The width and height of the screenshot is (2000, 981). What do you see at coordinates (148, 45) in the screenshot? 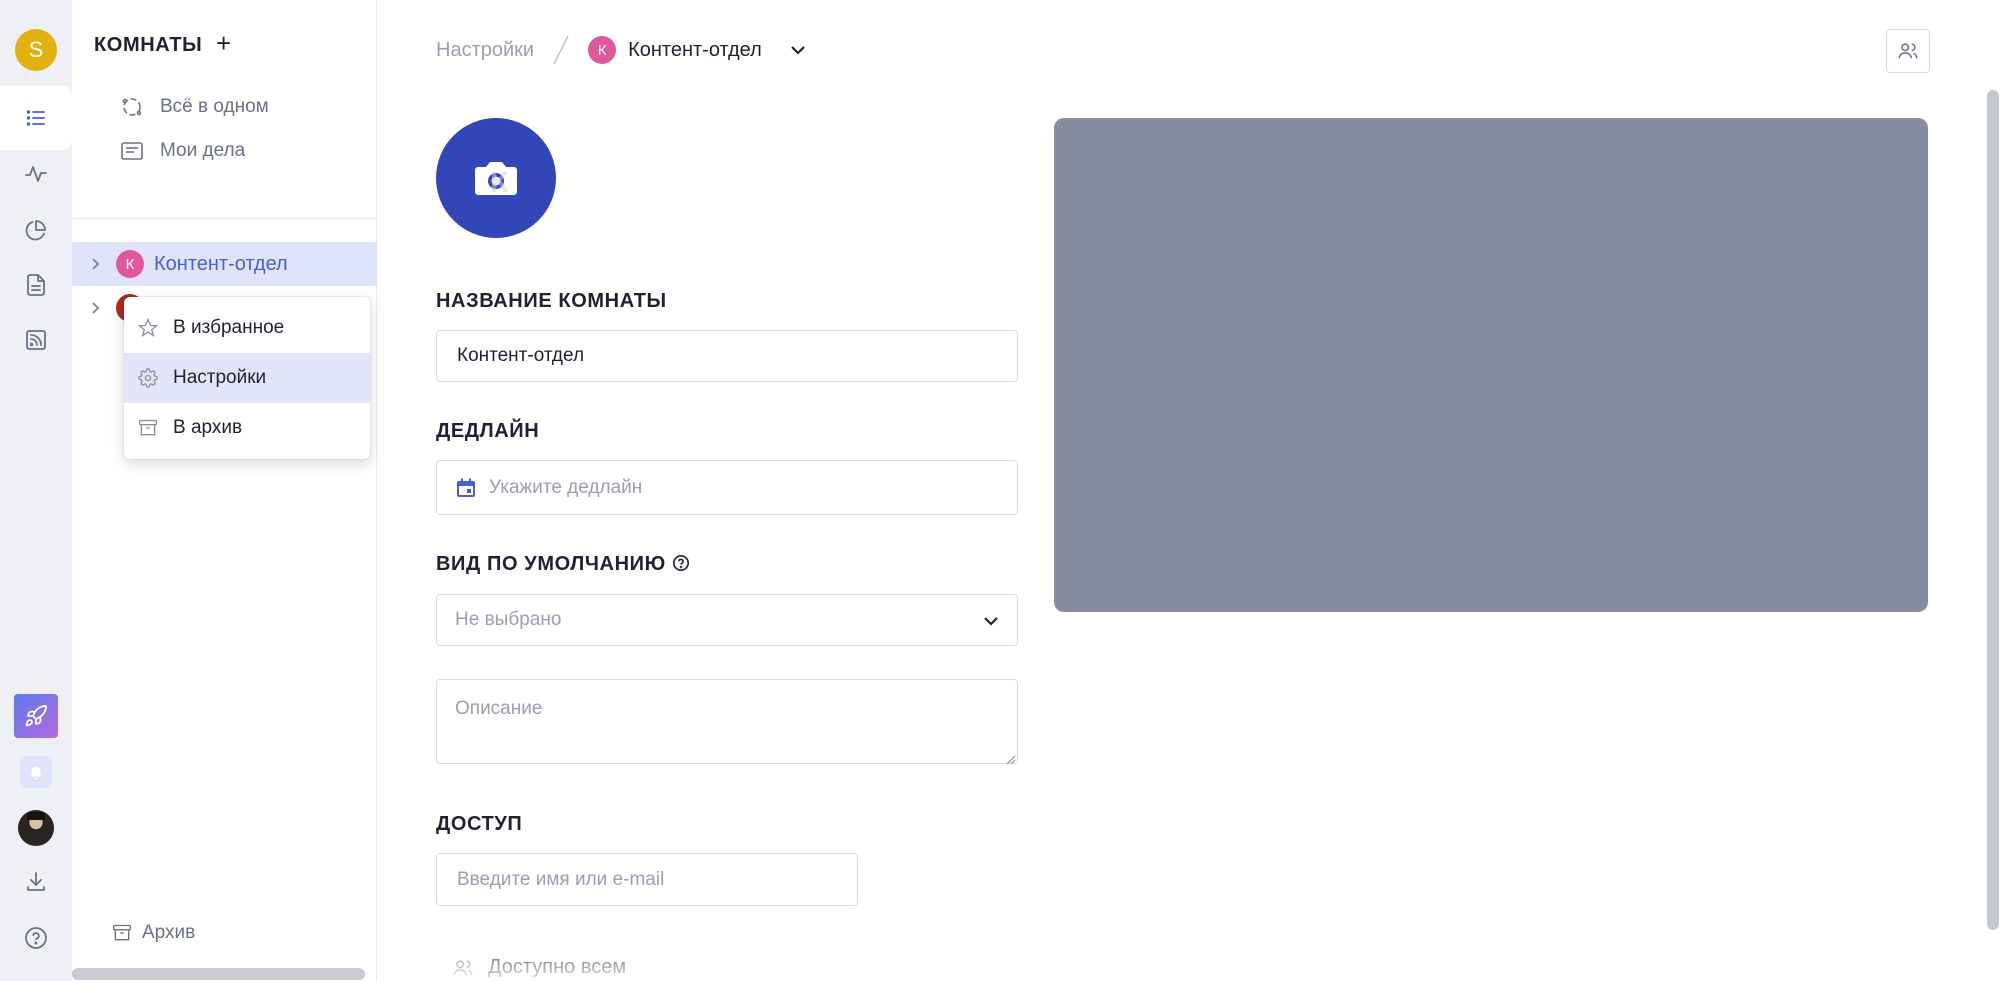
I see `rooms-title: КОМНАТЫ` at bounding box center [148, 45].